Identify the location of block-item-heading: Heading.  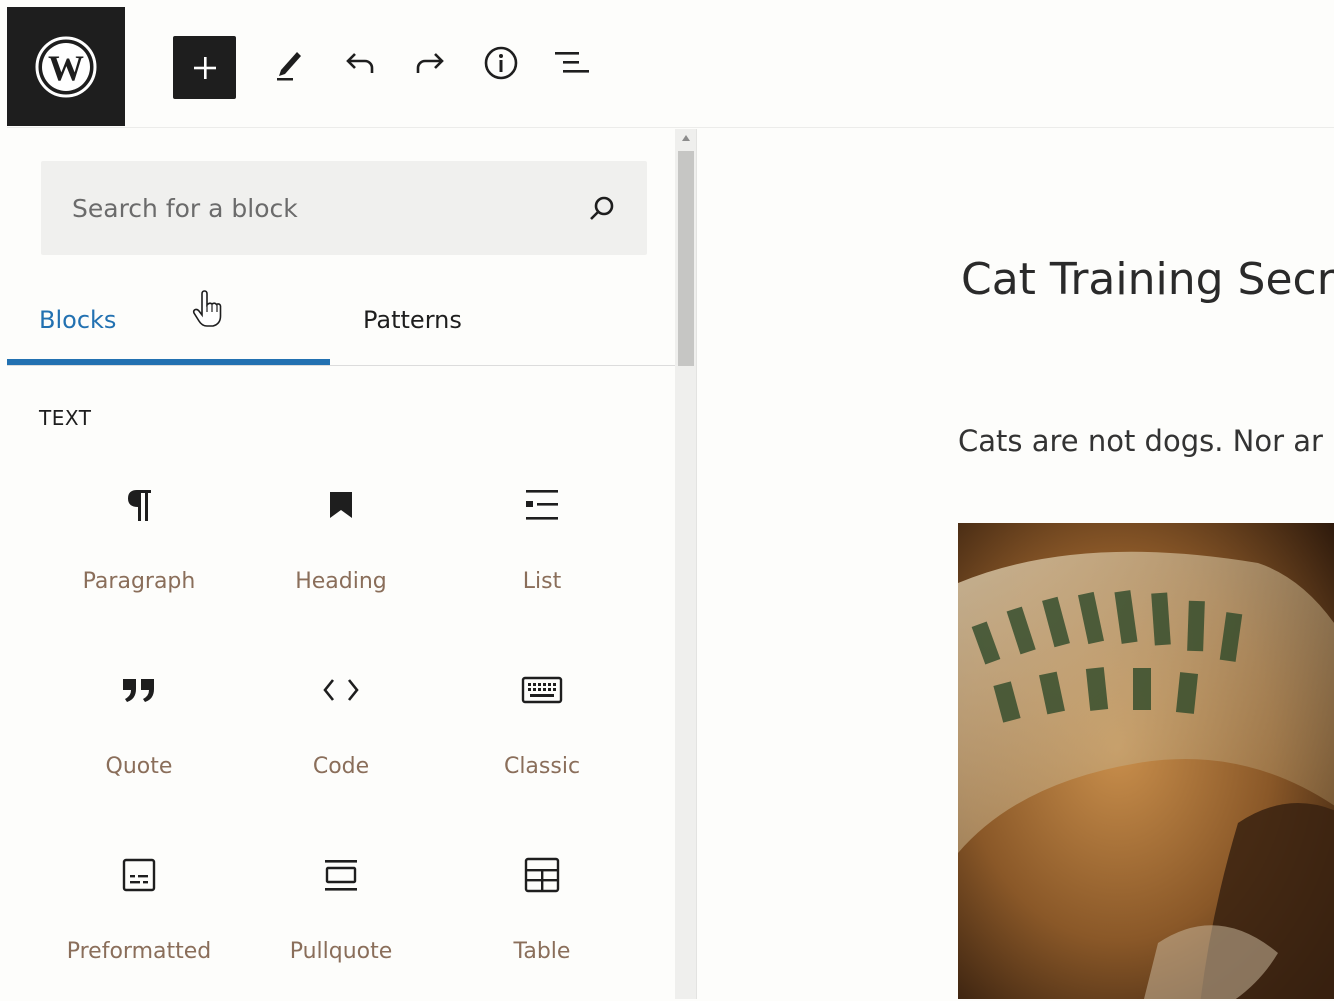
(341, 556).